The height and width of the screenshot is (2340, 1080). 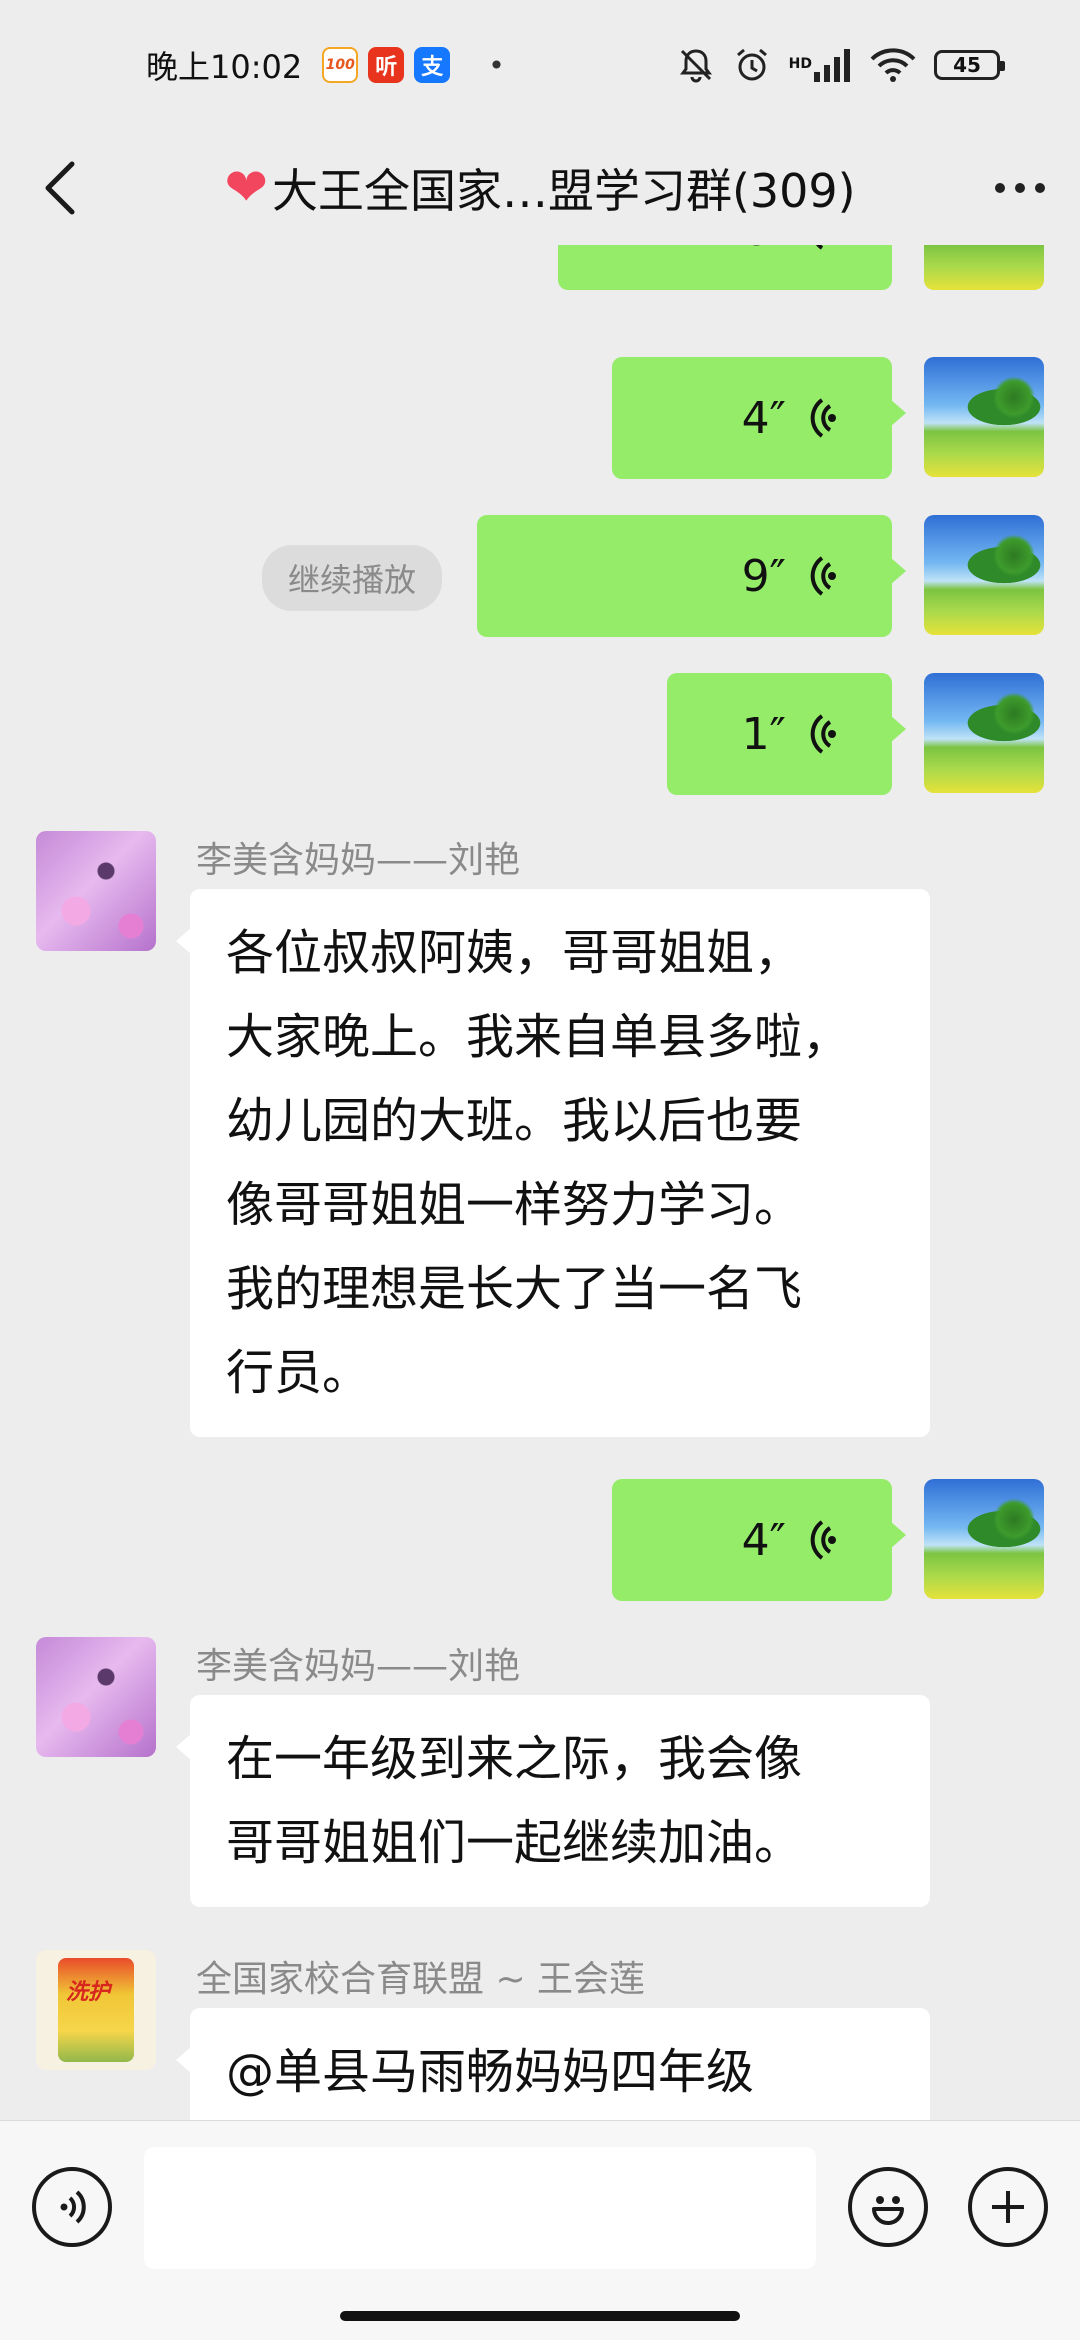 What do you see at coordinates (246, 187) in the screenshot?
I see `heart-icon: ❤` at bounding box center [246, 187].